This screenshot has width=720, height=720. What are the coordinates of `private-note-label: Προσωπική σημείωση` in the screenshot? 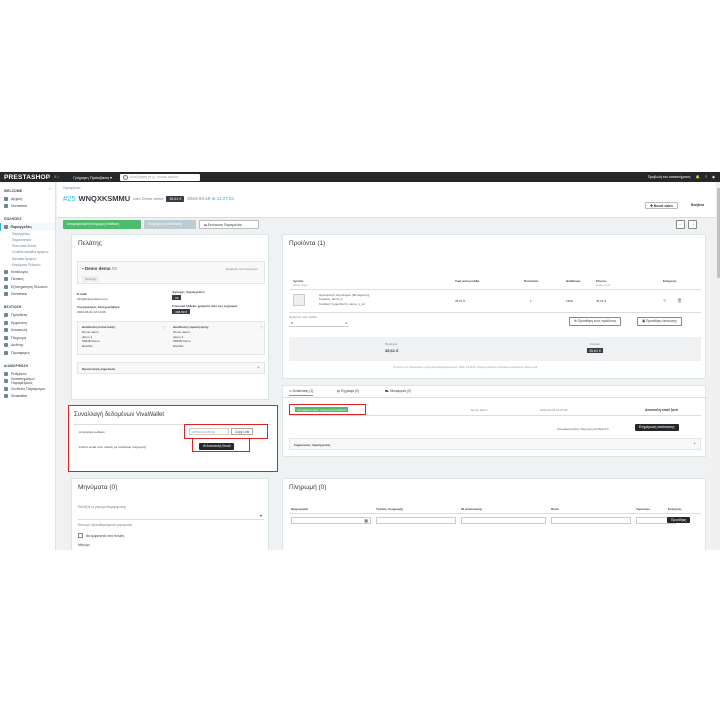 It's located at (99, 369).